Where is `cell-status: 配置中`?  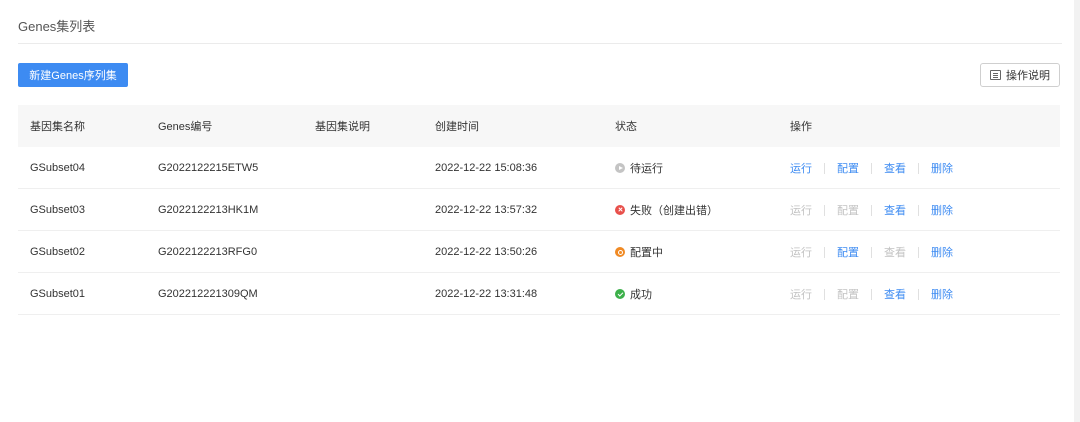
cell-status: 配置中 is located at coordinates (639, 252).